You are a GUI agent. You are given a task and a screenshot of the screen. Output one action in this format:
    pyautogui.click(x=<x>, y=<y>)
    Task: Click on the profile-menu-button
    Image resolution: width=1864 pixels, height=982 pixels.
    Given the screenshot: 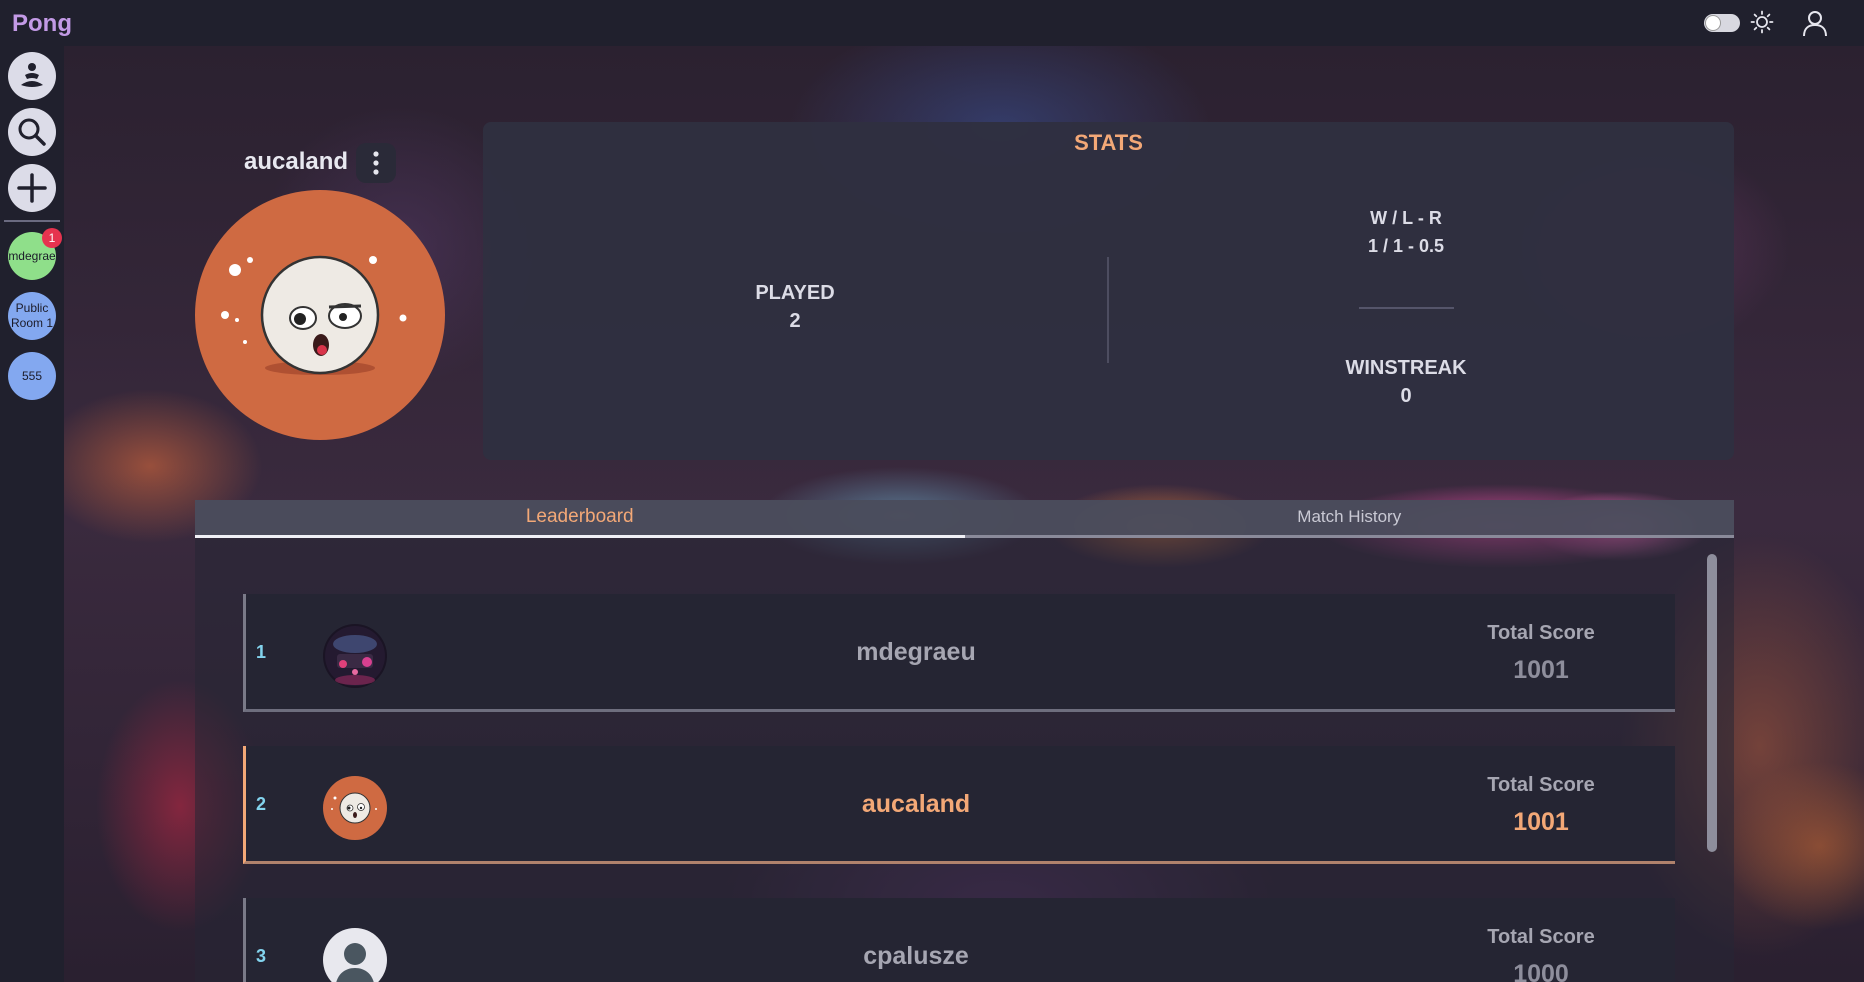 What is the action you would take?
    pyautogui.click(x=376, y=163)
    